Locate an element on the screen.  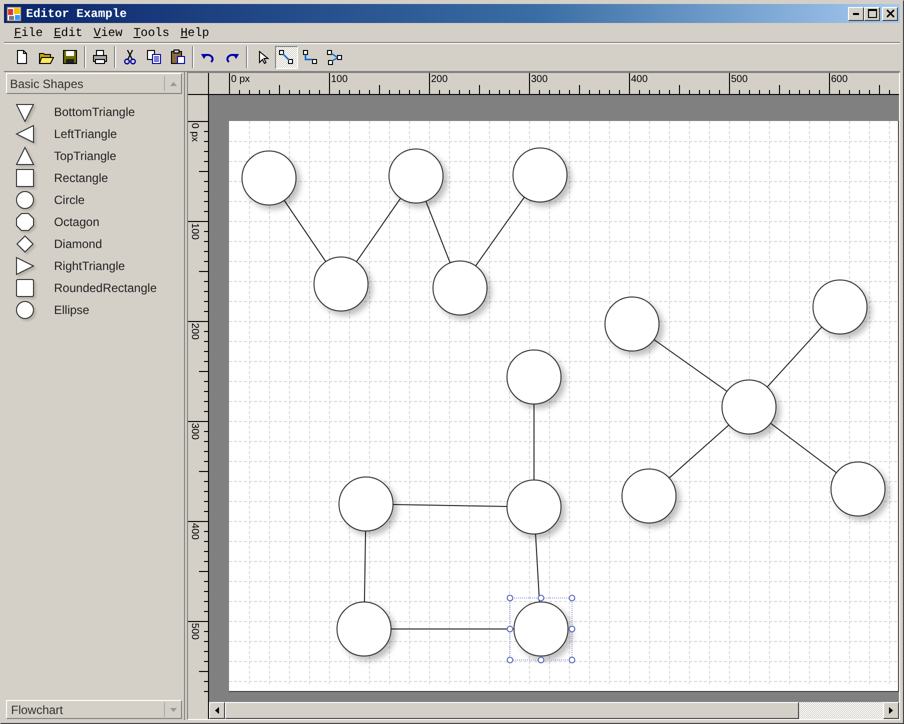
rounded-rectangle-icon is located at coordinates (25, 288).